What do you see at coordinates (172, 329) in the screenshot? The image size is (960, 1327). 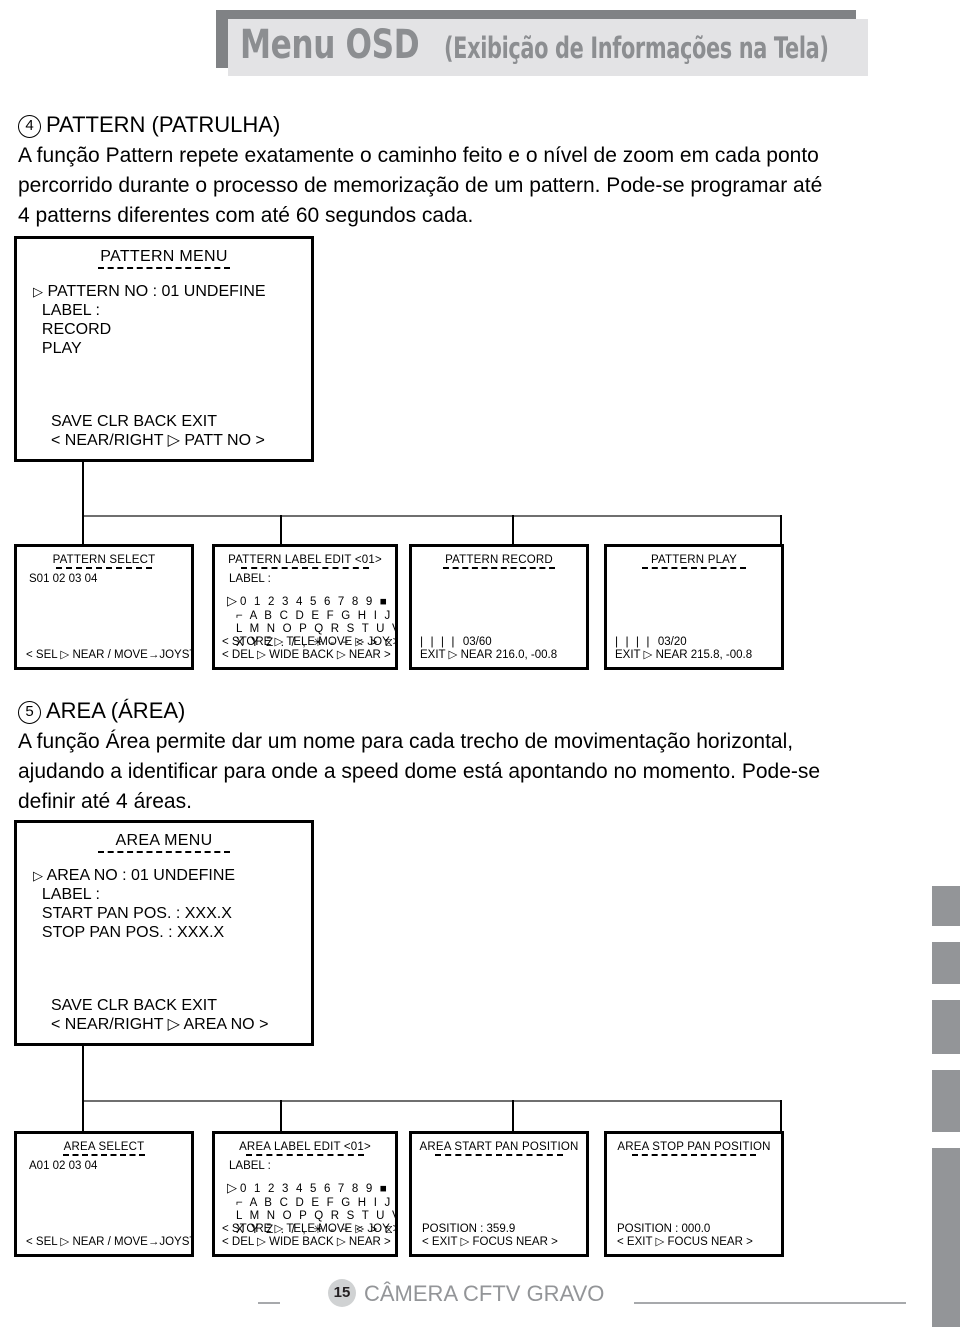 I see `pattern-menu-row: RECORD` at bounding box center [172, 329].